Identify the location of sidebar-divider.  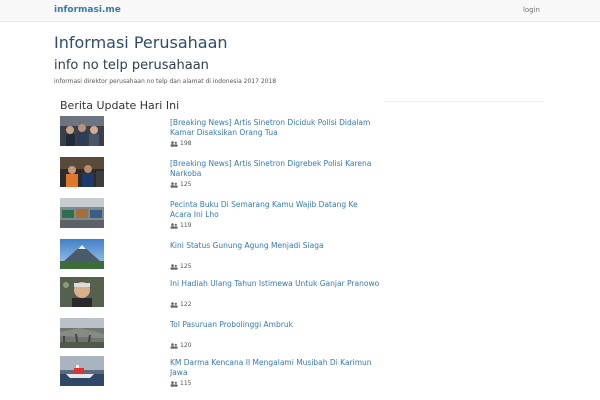
(464, 101).